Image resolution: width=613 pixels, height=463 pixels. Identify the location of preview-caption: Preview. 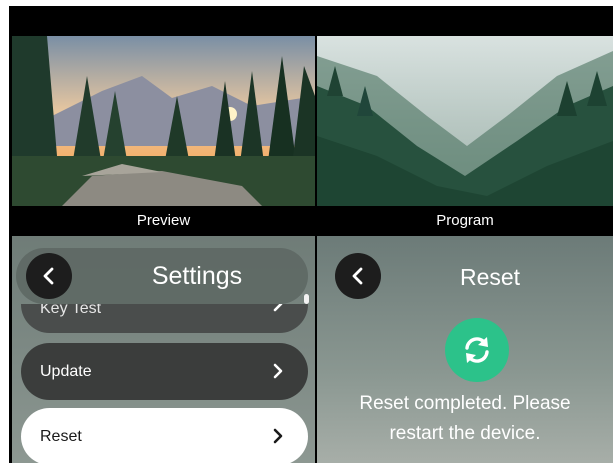
(163, 220).